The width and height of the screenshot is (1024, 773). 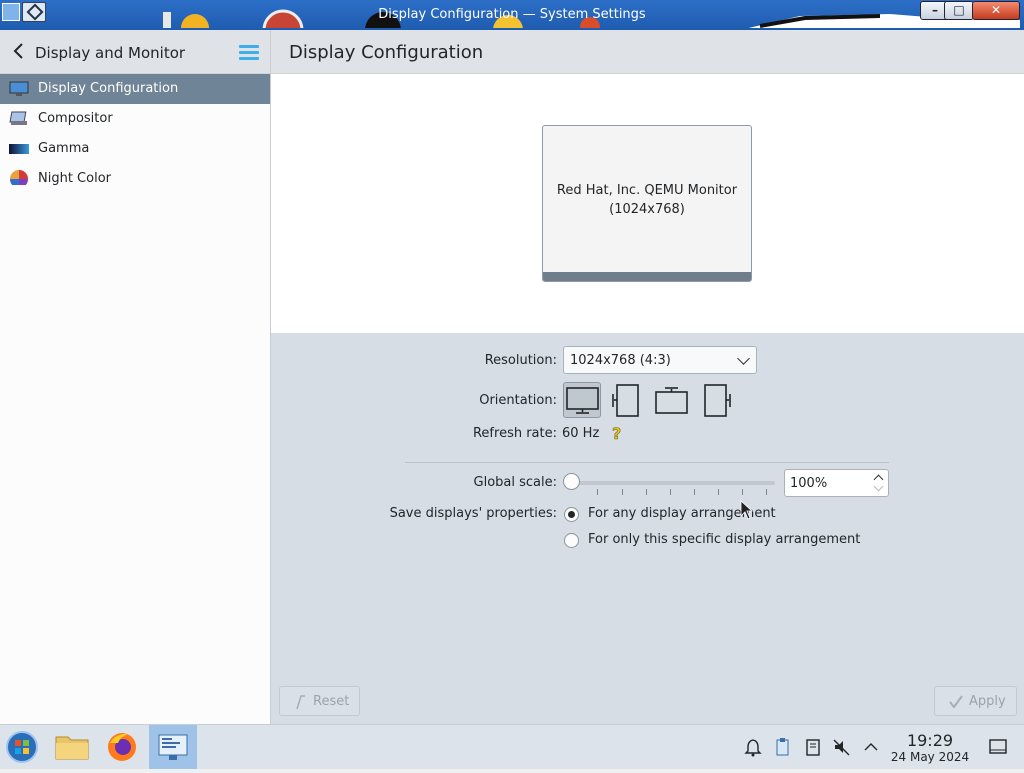 I want to click on clock-time: 19:29, so click(x=930, y=740).